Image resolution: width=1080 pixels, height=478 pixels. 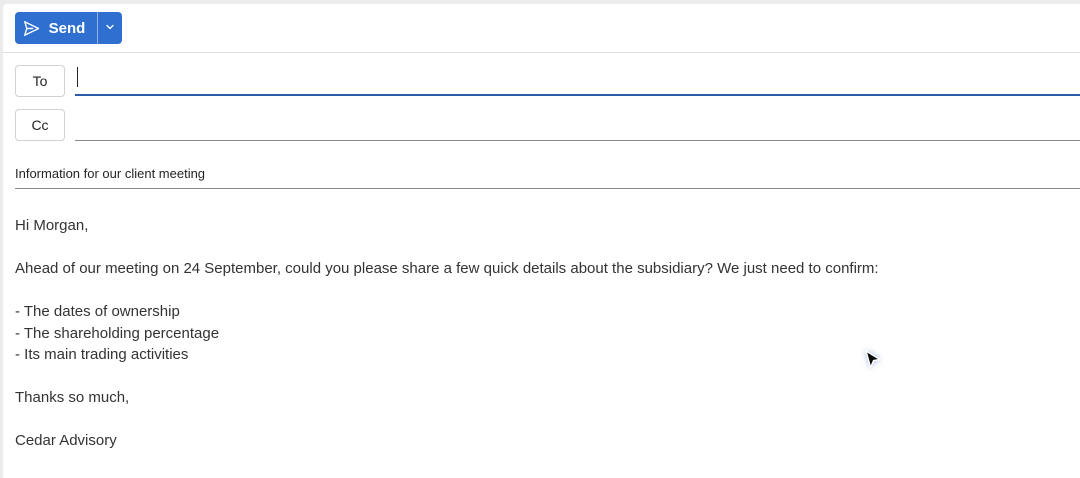 I want to click on body-line: - Its main trading activities, so click(x=102, y=354).